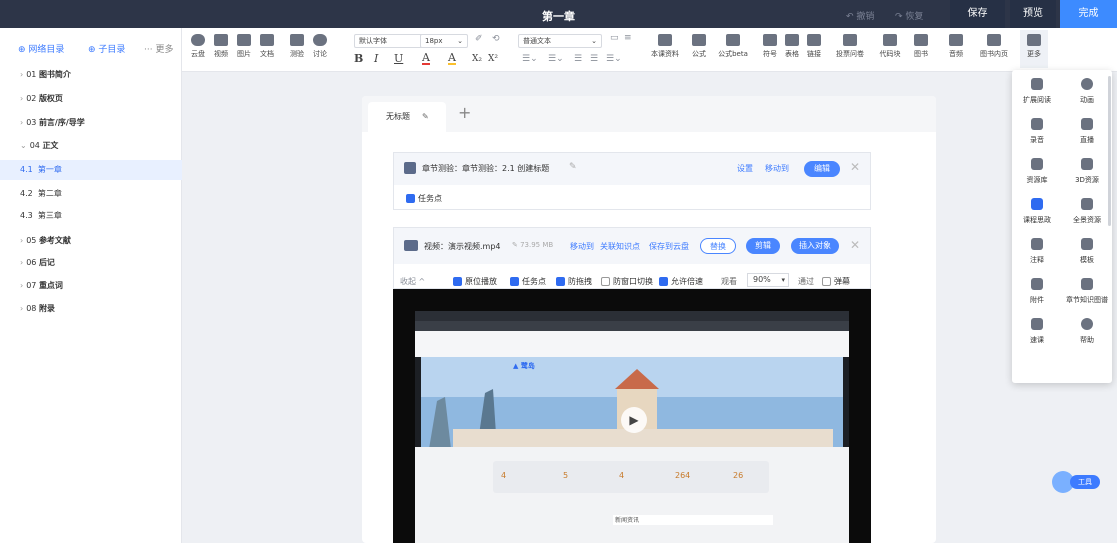 This screenshot has width=1117, height=543. Describe the element at coordinates (718, 246) in the screenshot. I see `video-replace-button: 替换` at that location.